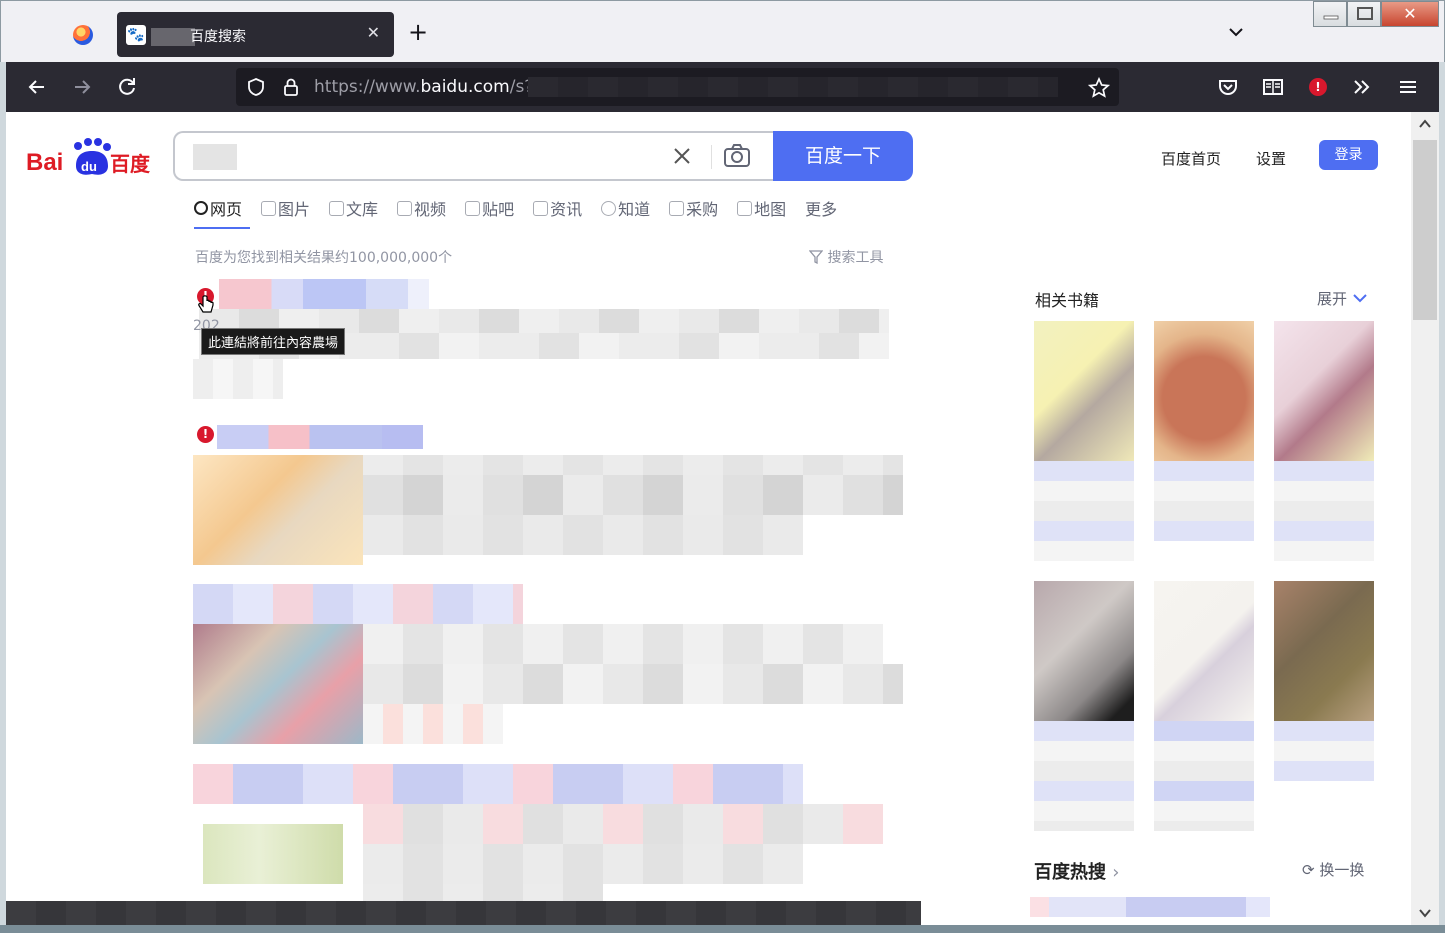 The height and width of the screenshot is (933, 1445). What do you see at coordinates (324, 258) in the screenshot?
I see `result-count: 百度为您找到相关结果约100,000,000个` at bounding box center [324, 258].